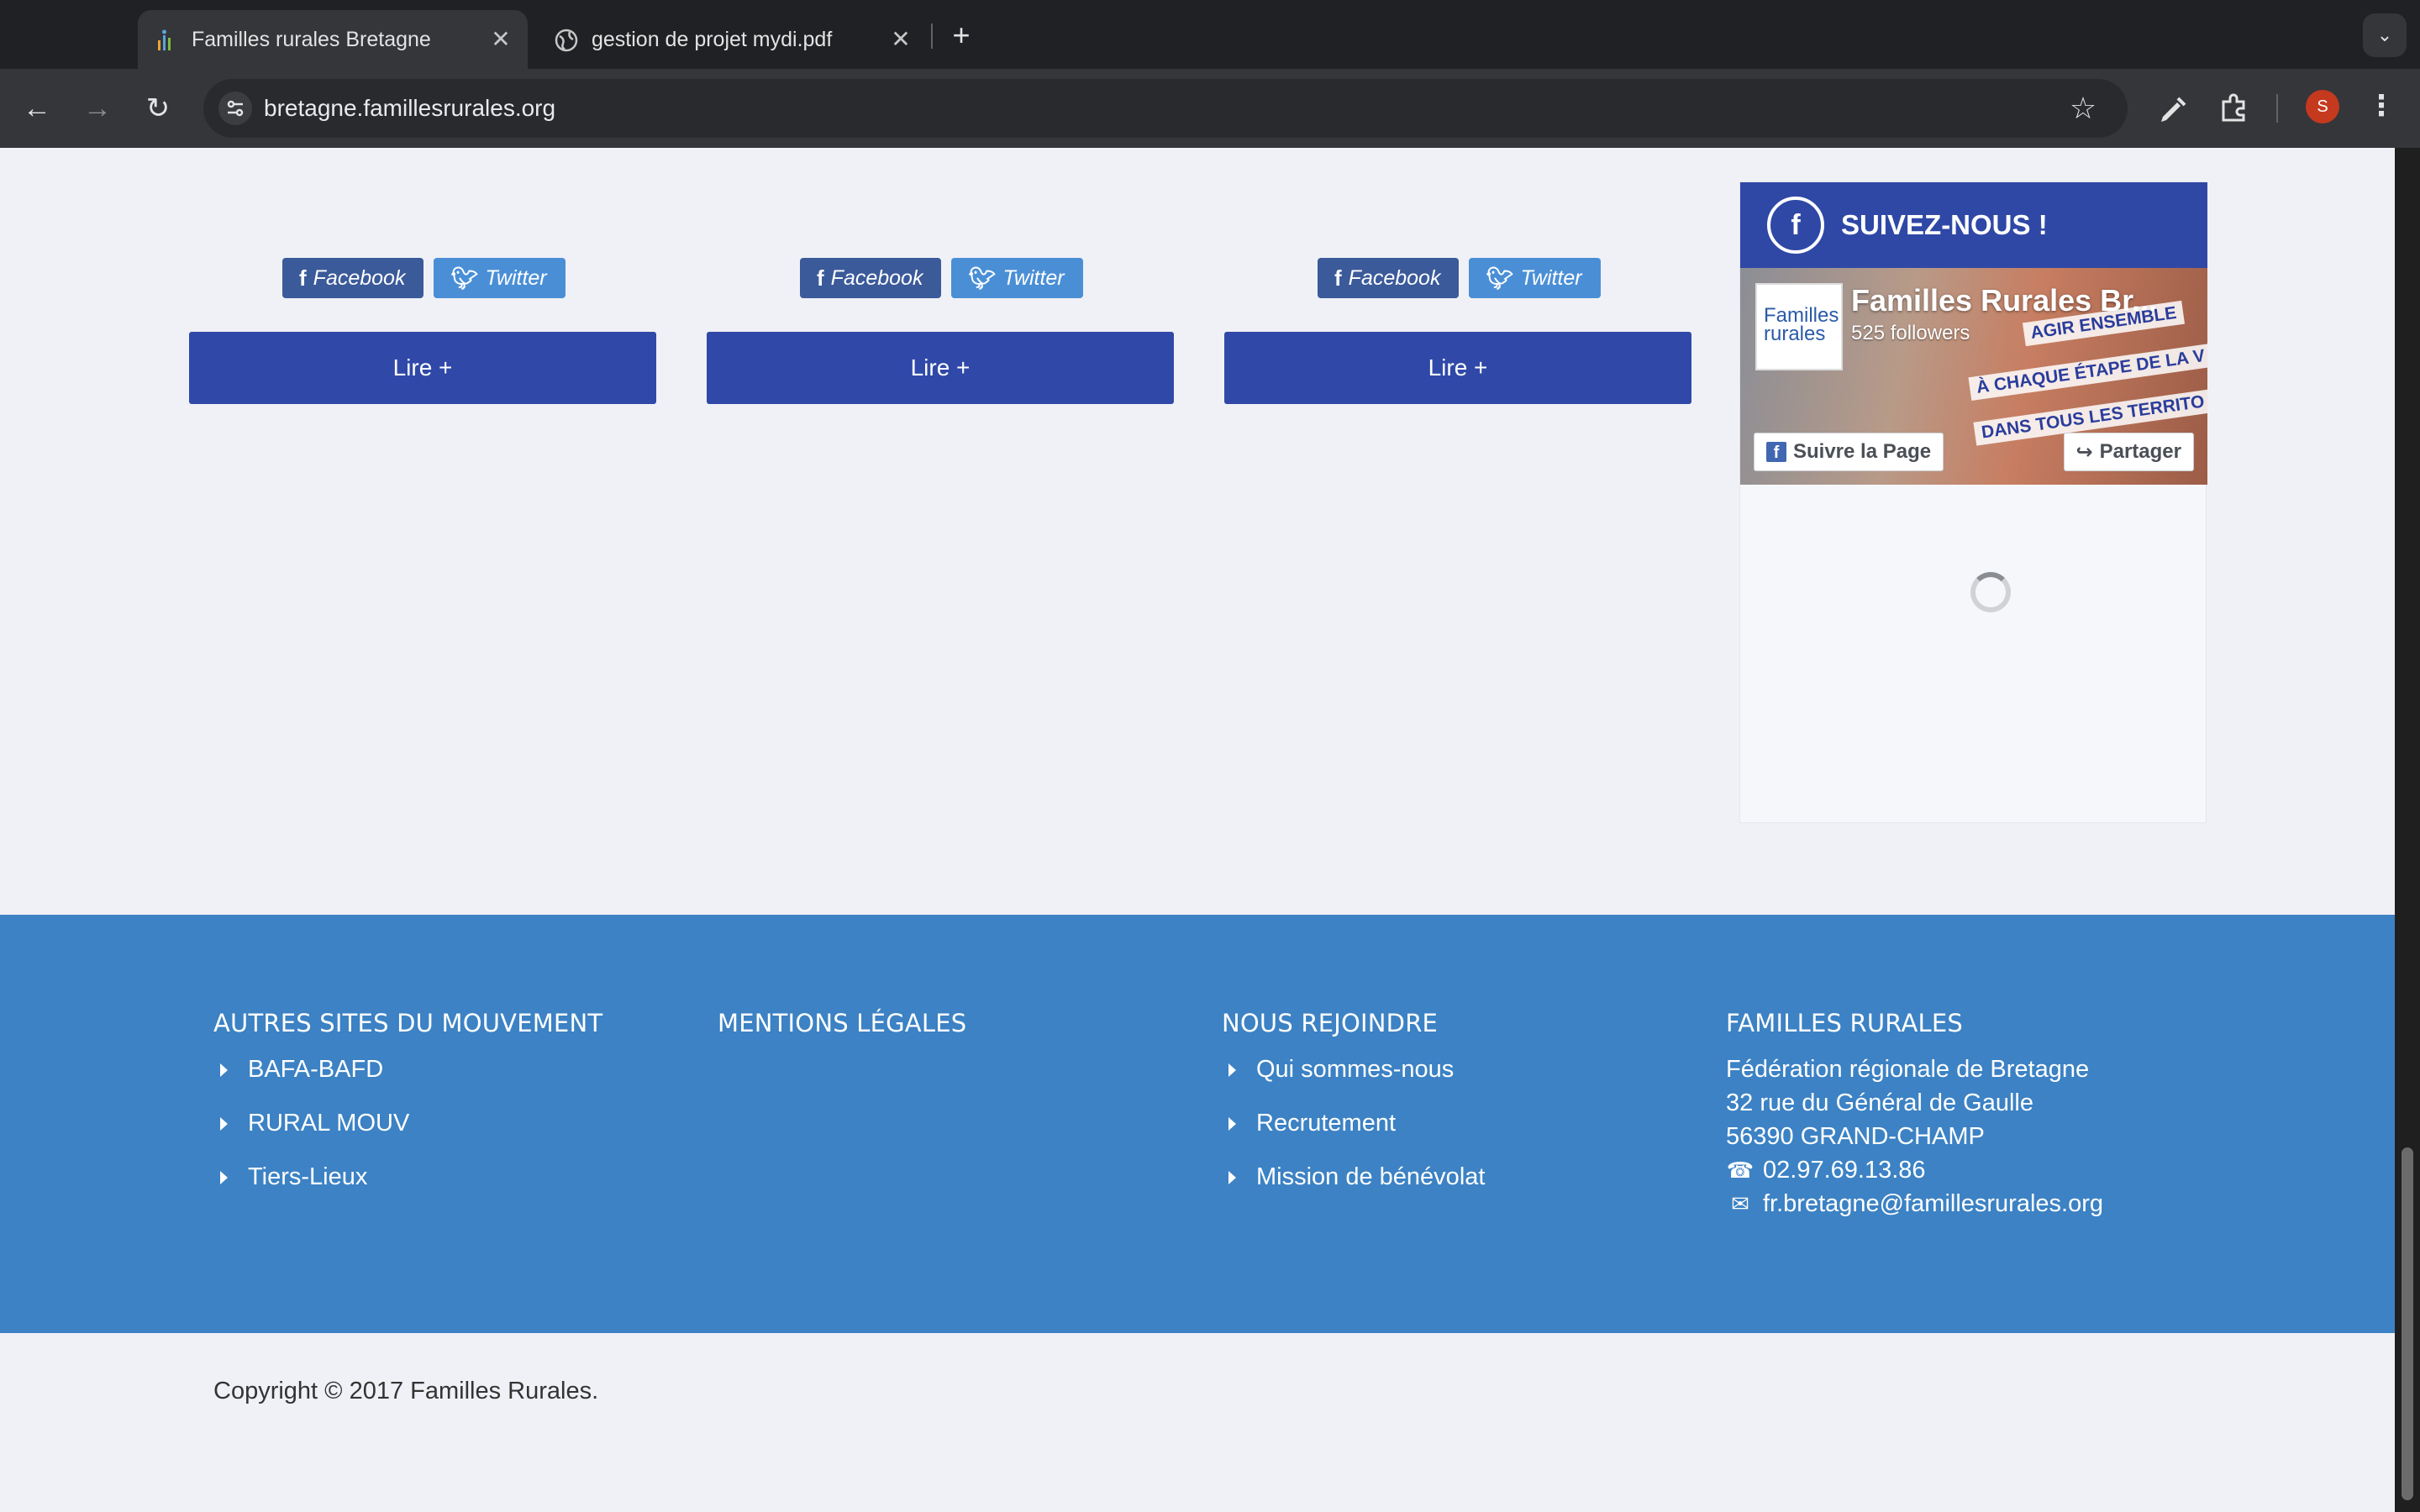  I want to click on footer-heading: AUTRES SITES DU MOUVEMENT, so click(408, 1023).